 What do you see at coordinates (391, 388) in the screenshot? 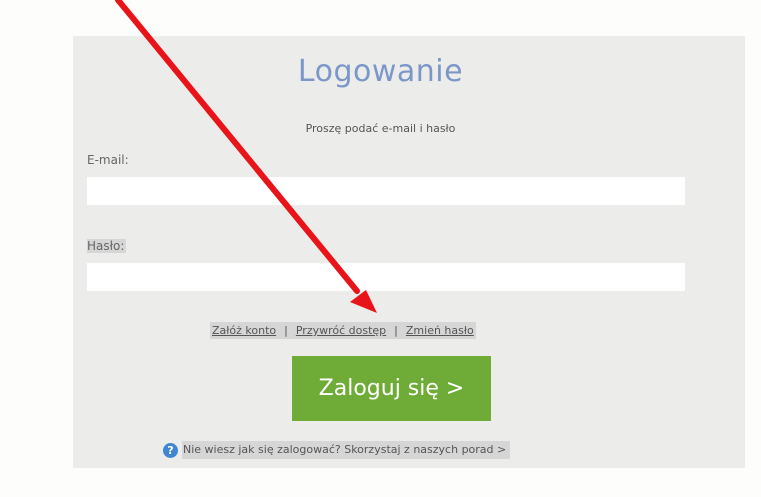
I see `login-button: Zaloguj się >` at bounding box center [391, 388].